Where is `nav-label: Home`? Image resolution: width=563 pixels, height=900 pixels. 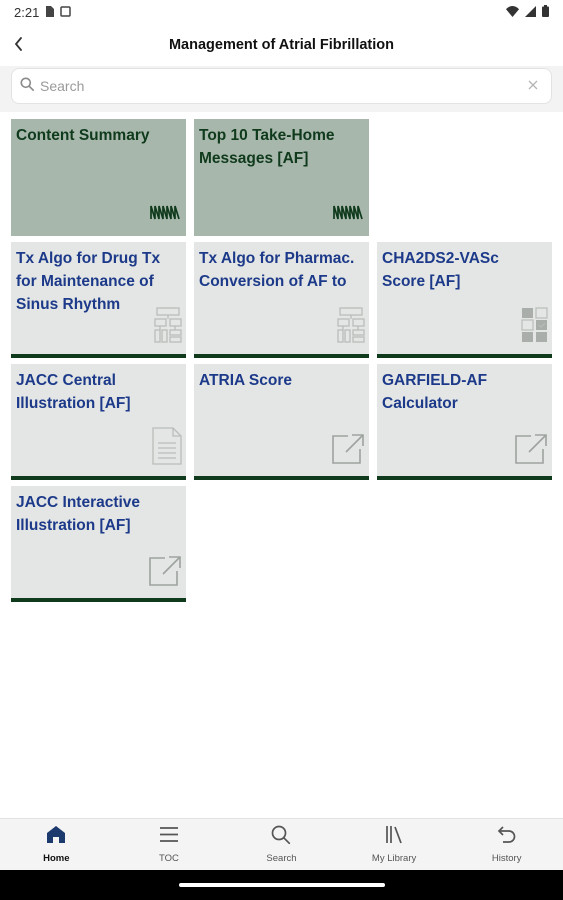 nav-label: Home is located at coordinates (56, 858).